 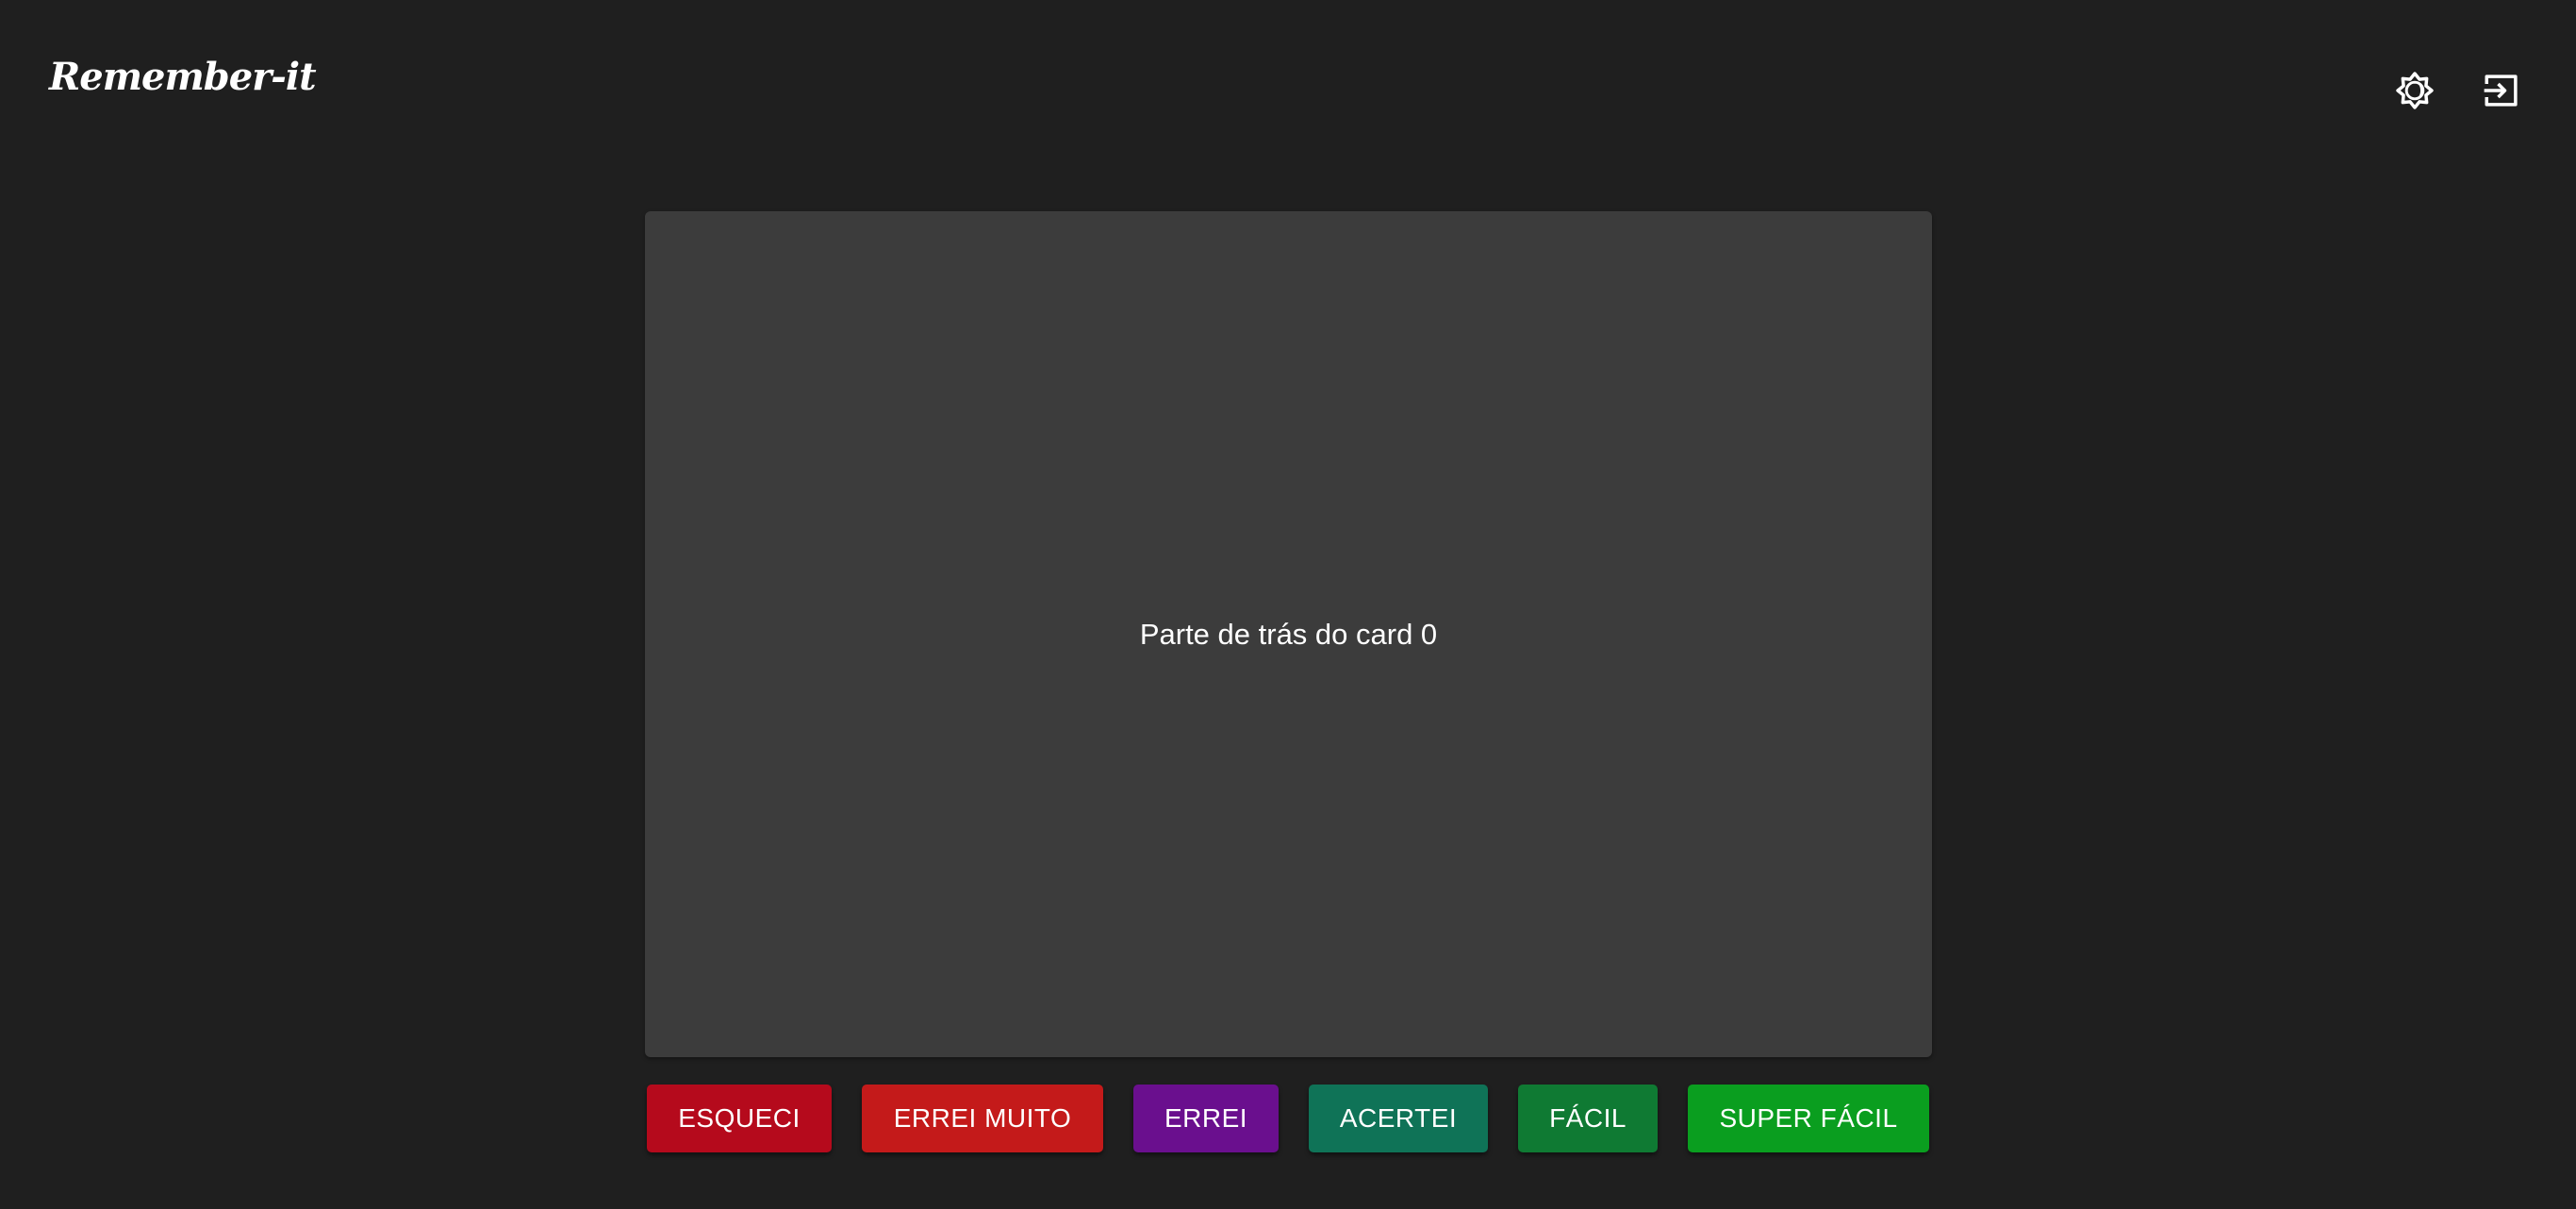 I want to click on app-logo: Remember-it, so click(x=183, y=77).